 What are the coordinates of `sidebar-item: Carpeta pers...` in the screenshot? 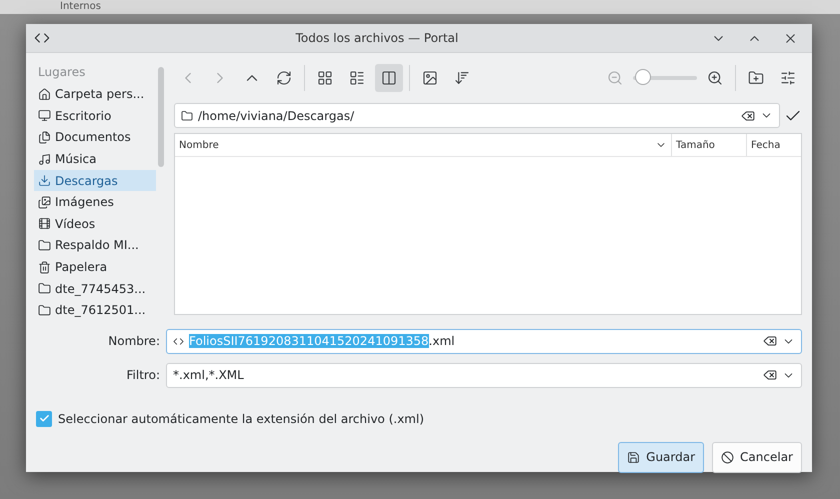 It's located at (95, 94).